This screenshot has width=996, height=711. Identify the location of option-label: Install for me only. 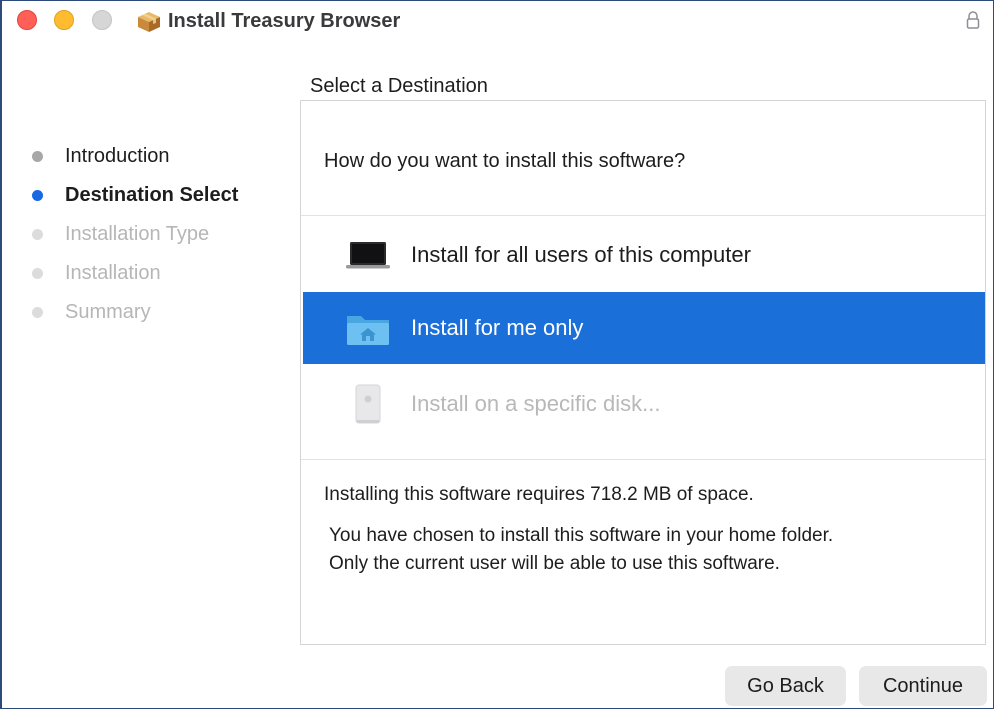
(497, 327).